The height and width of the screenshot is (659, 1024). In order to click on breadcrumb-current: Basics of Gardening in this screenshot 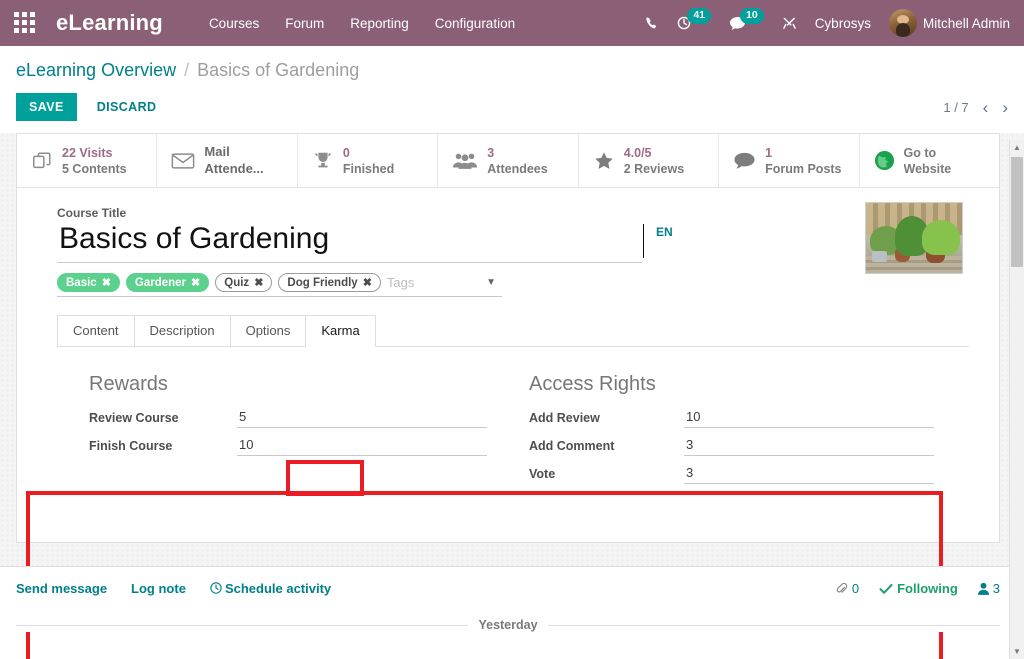, I will do `click(278, 70)`.